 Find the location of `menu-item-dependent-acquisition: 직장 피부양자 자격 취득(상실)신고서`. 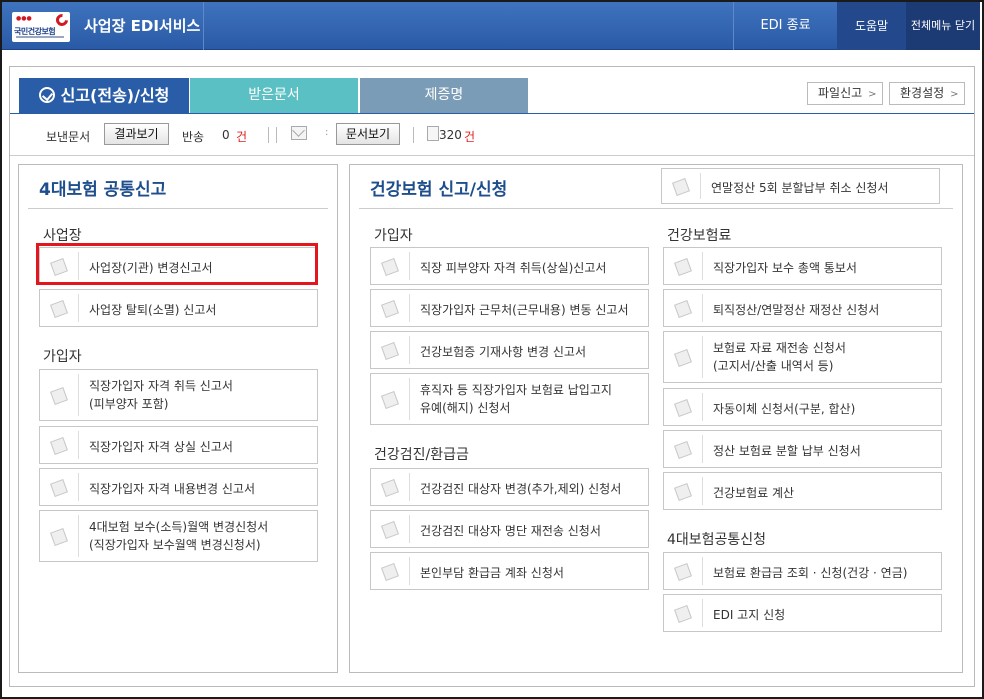

menu-item-dependent-acquisition: 직장 피부양자 자격 취득(상실)신고서 is located at coordinates (509, 266).